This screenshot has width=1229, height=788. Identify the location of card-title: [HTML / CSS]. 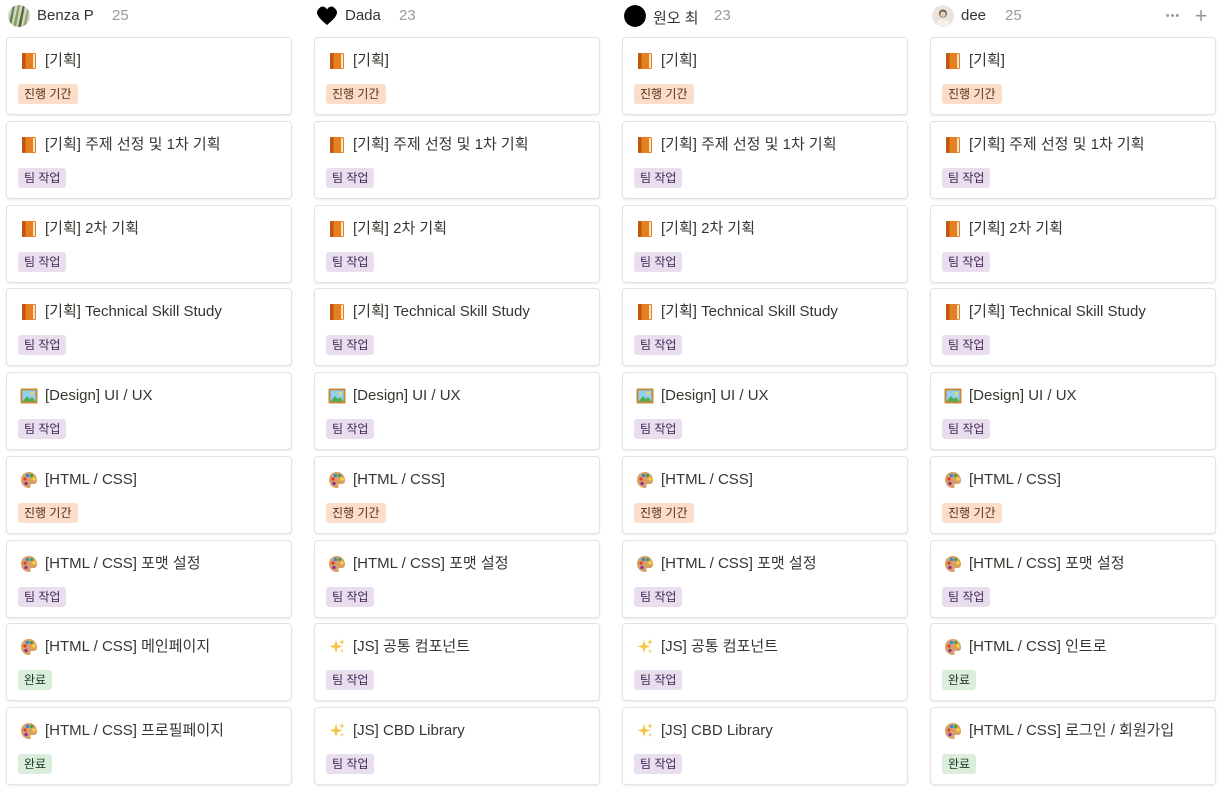
(399, 479).